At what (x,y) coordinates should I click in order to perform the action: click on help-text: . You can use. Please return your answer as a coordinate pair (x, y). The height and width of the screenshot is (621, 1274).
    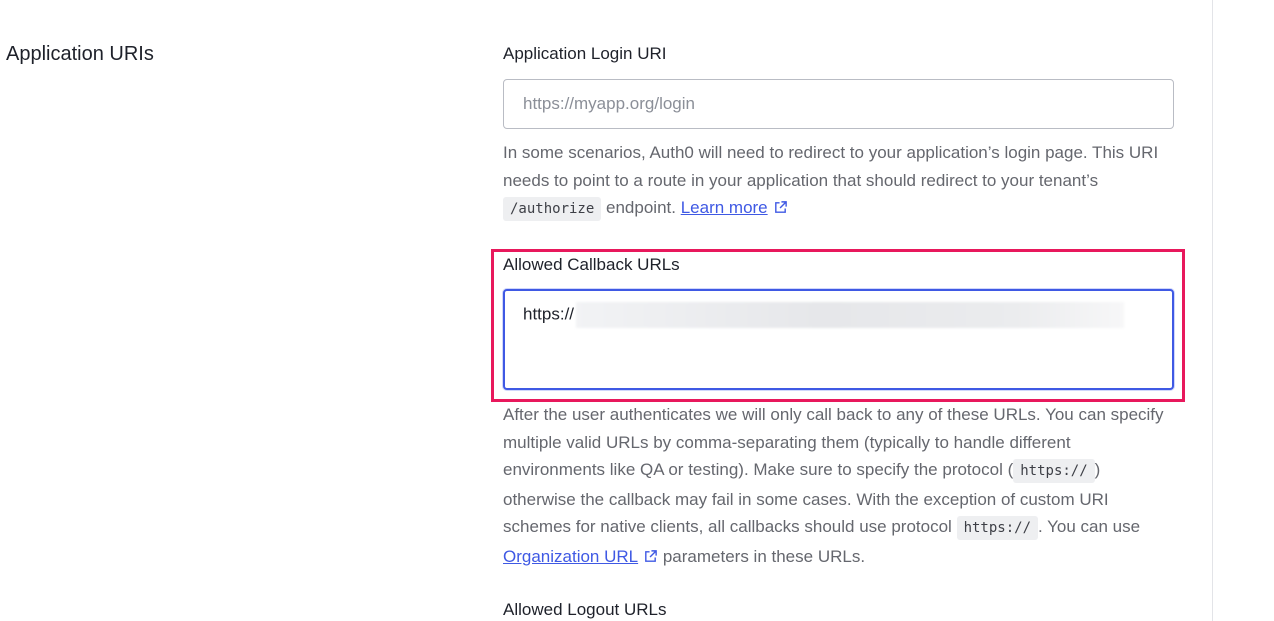
    Looking at the image, I should click on (1089, 526).